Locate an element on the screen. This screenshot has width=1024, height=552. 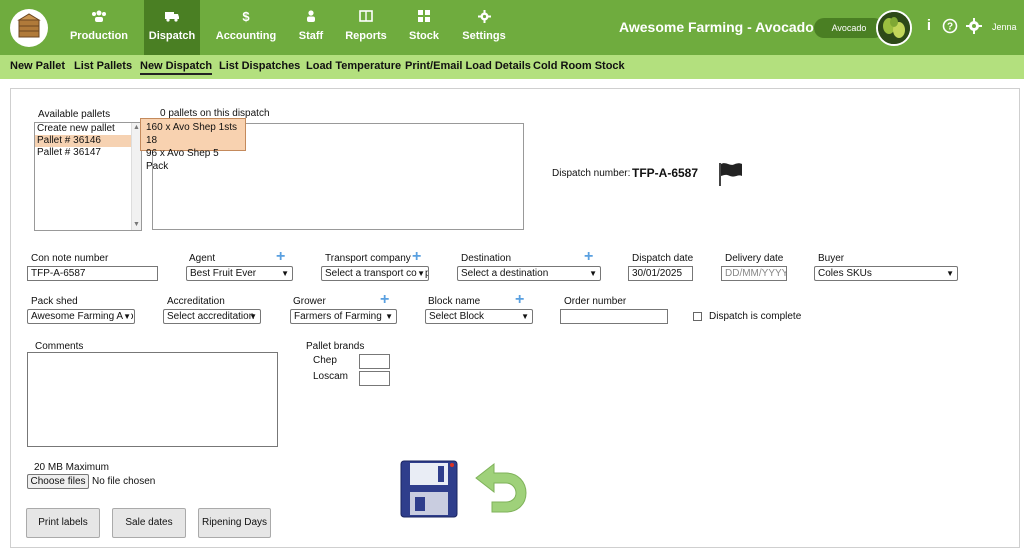
block-value: Select Block is located at coordinates (457, 316).